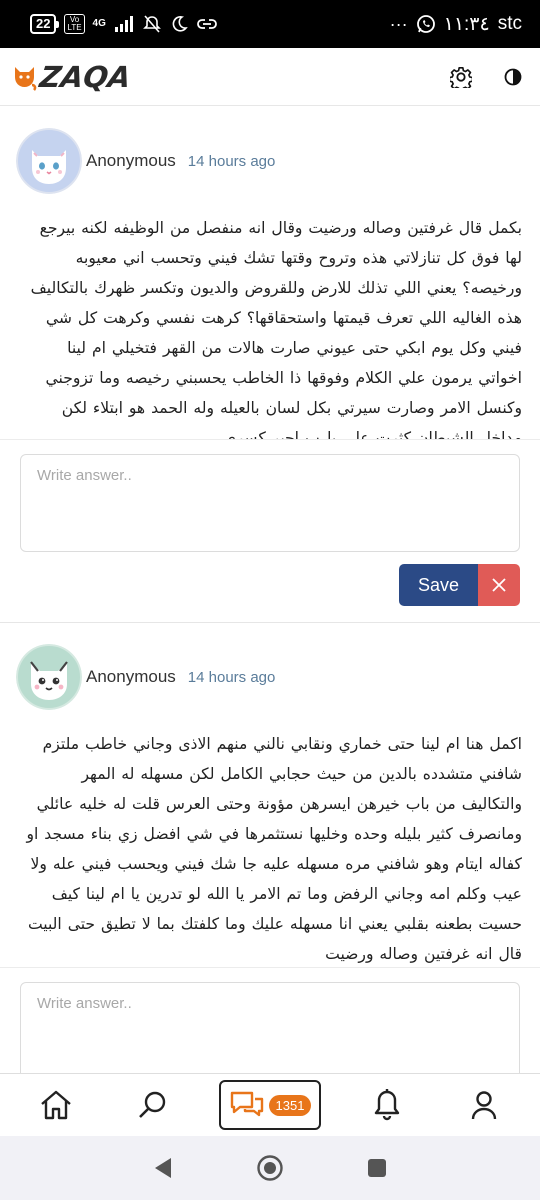  I want to click on nav-questions: 1351, so click(269, 1105).